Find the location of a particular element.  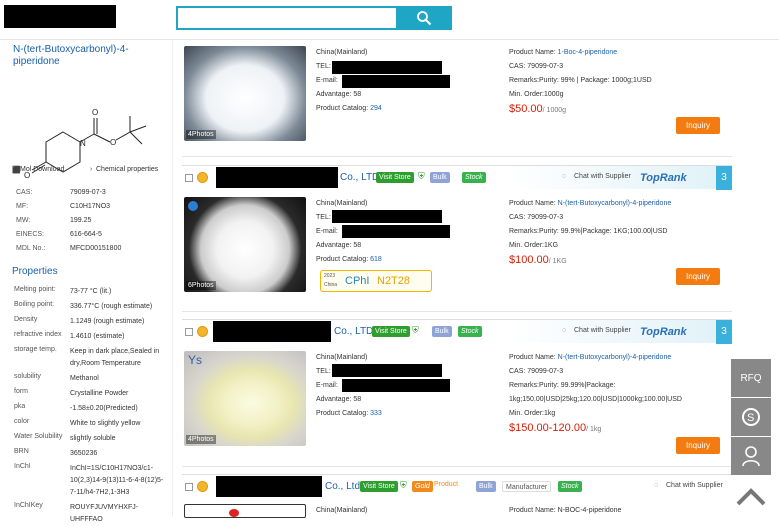

company-name-redacted is located at coordinates (277, 177).